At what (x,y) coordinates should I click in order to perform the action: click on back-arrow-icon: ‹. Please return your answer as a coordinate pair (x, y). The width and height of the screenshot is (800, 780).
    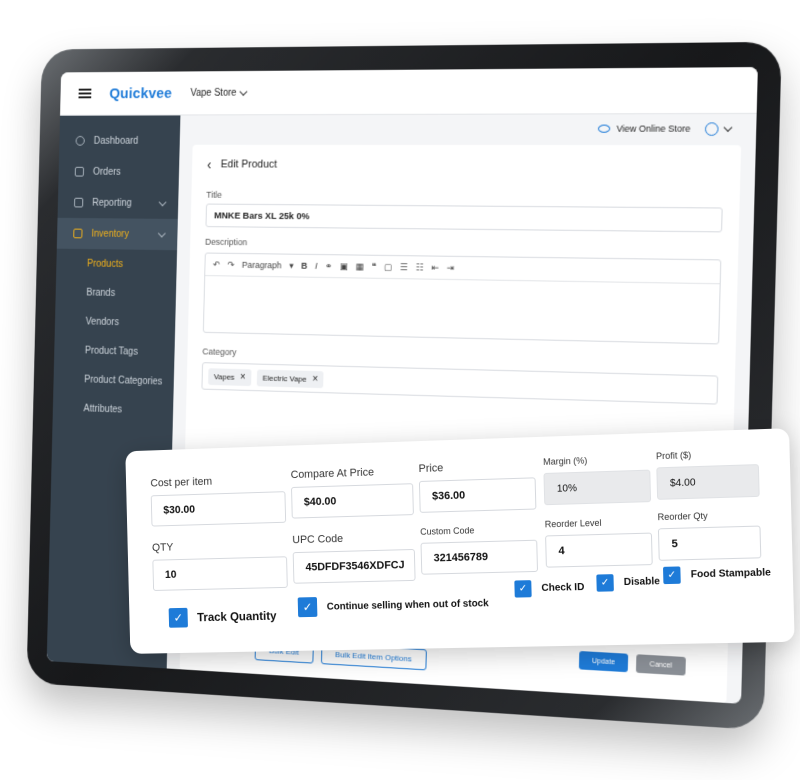
    Looking at the image, I should click on (209, 165).